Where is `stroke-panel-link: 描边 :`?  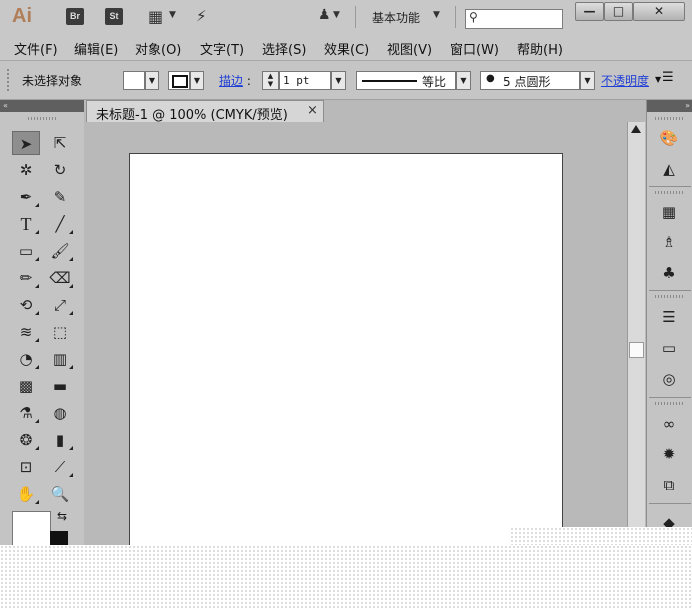
stroke-panel-link: 描边 : is located at coordinates (235, 80).